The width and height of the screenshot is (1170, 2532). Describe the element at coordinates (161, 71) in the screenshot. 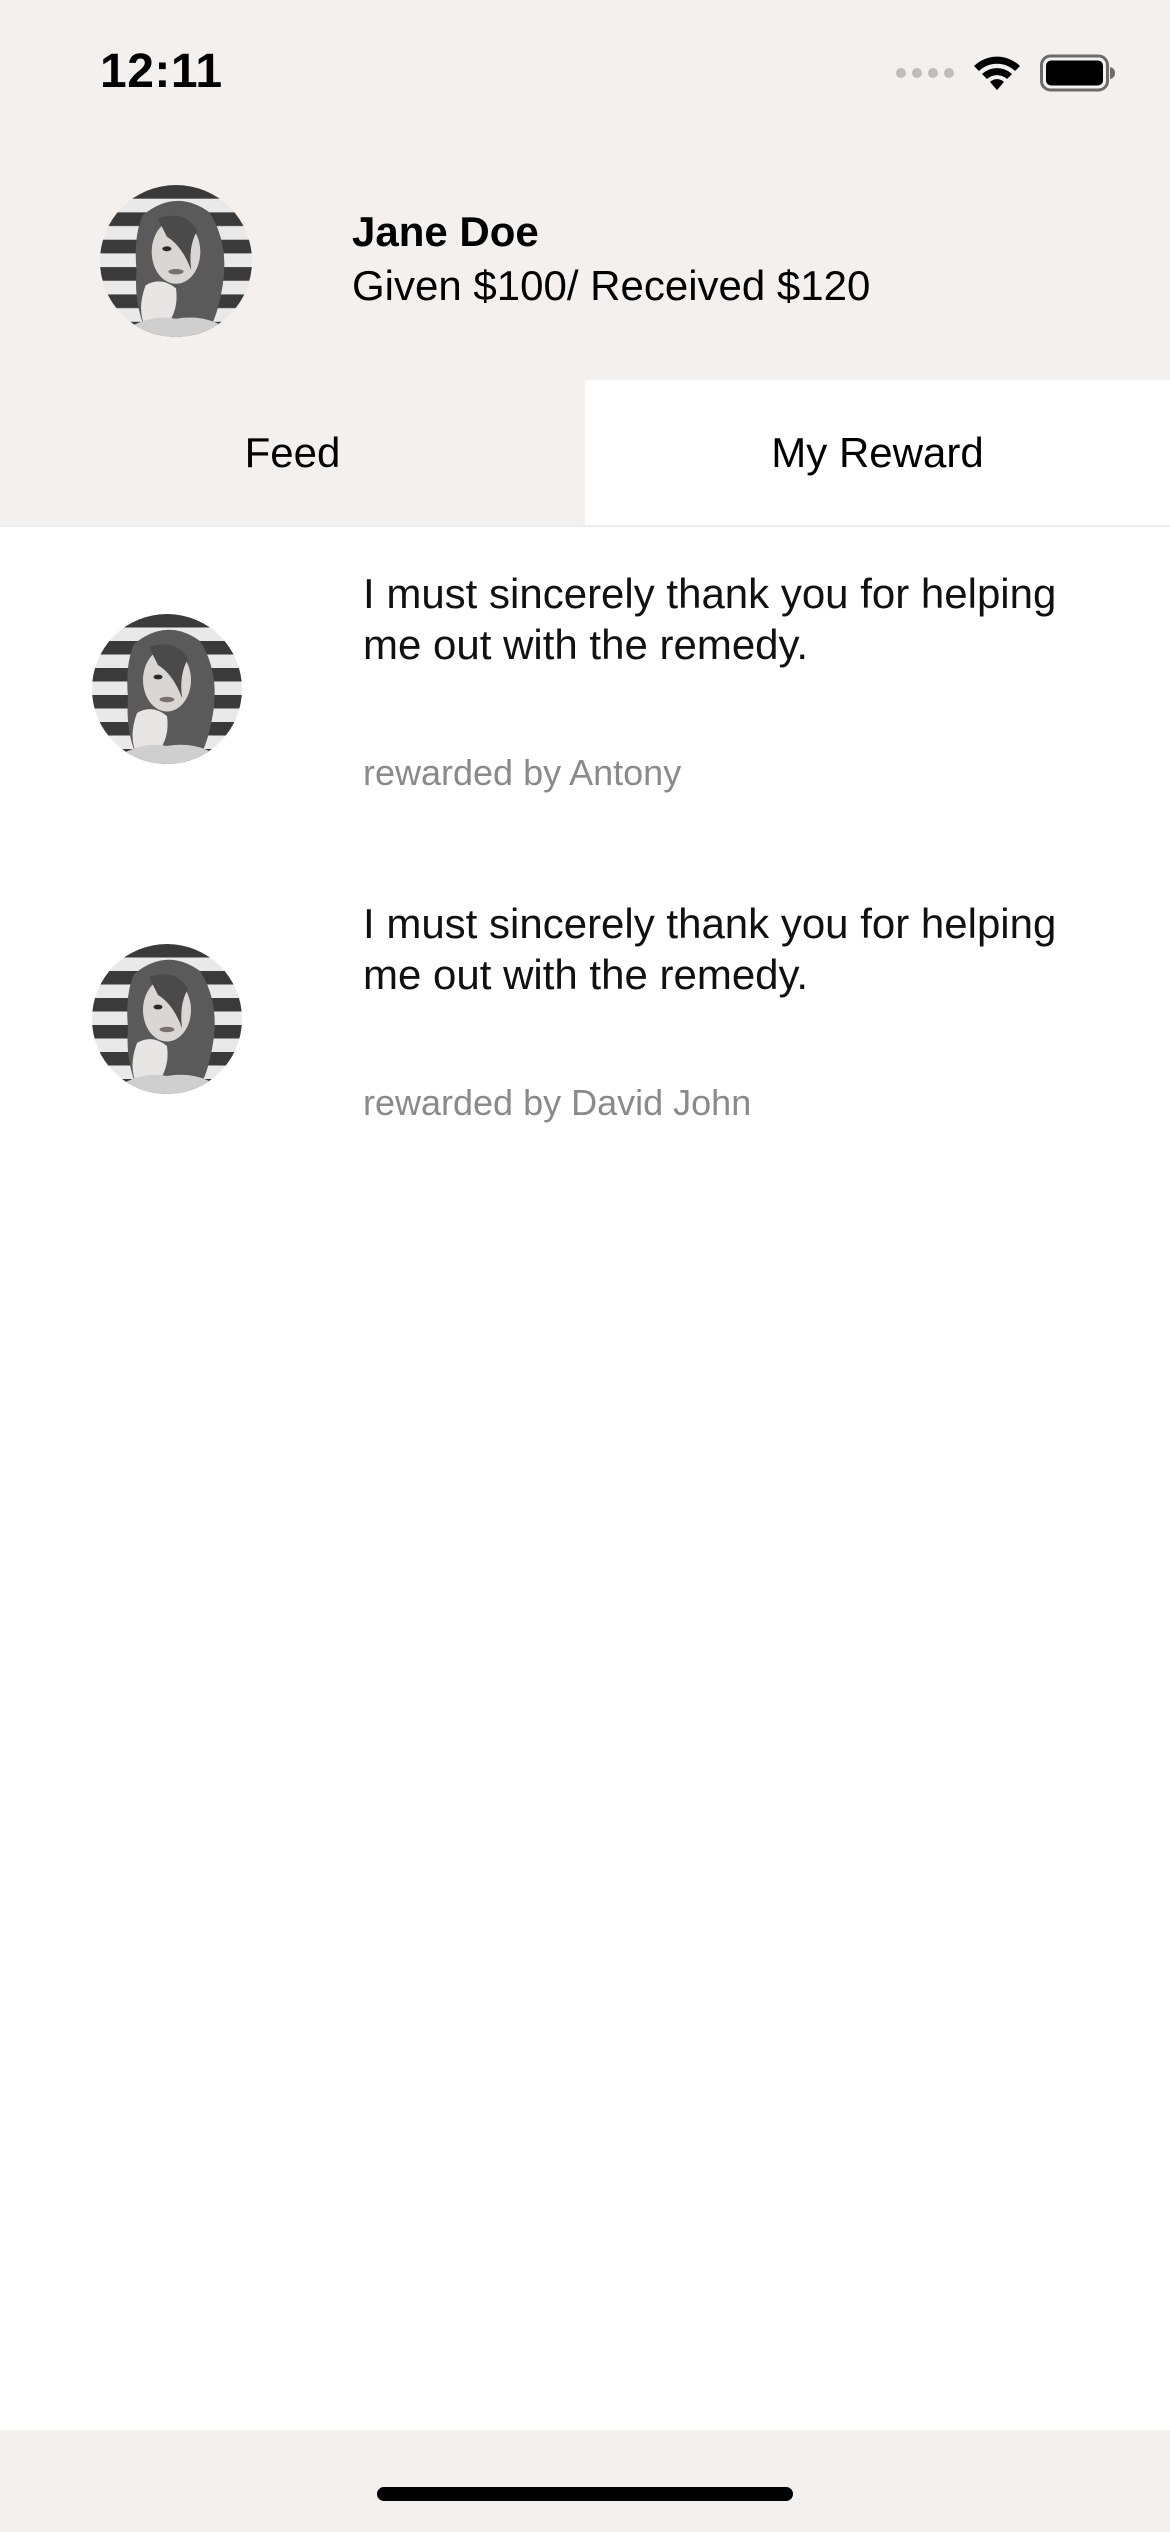

I see `status-time: 12:11` at that location.